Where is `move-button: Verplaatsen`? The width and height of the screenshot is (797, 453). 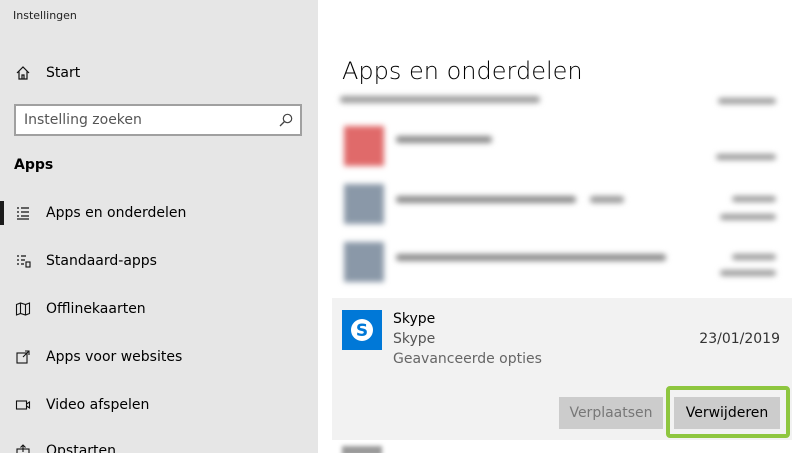 move-button: Verplaatsen is located at coordinates (611, 413).